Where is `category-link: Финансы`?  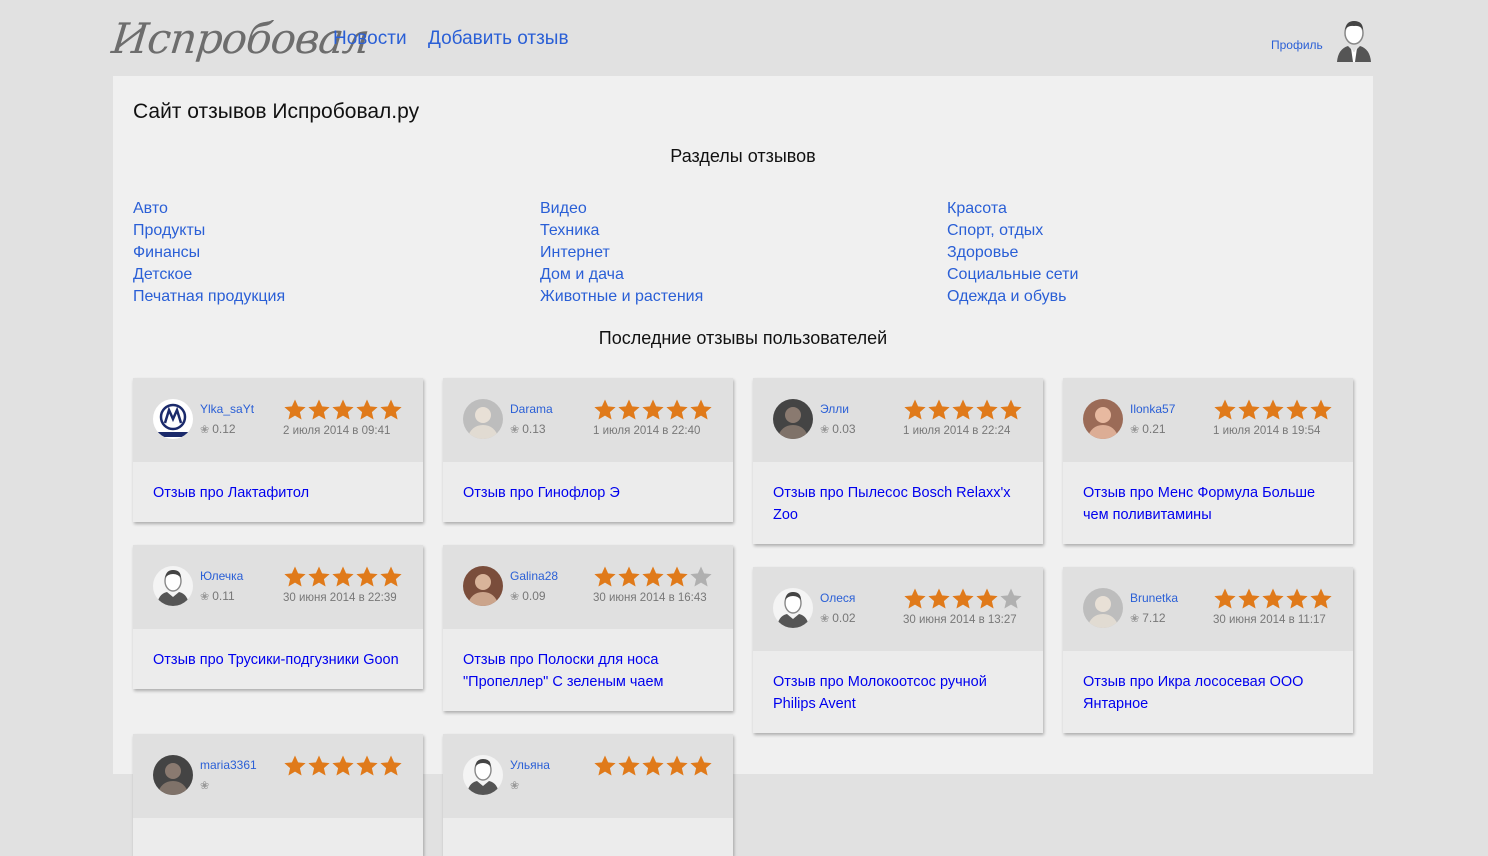
category-link: Финансы is located at coordinates (323, 253).